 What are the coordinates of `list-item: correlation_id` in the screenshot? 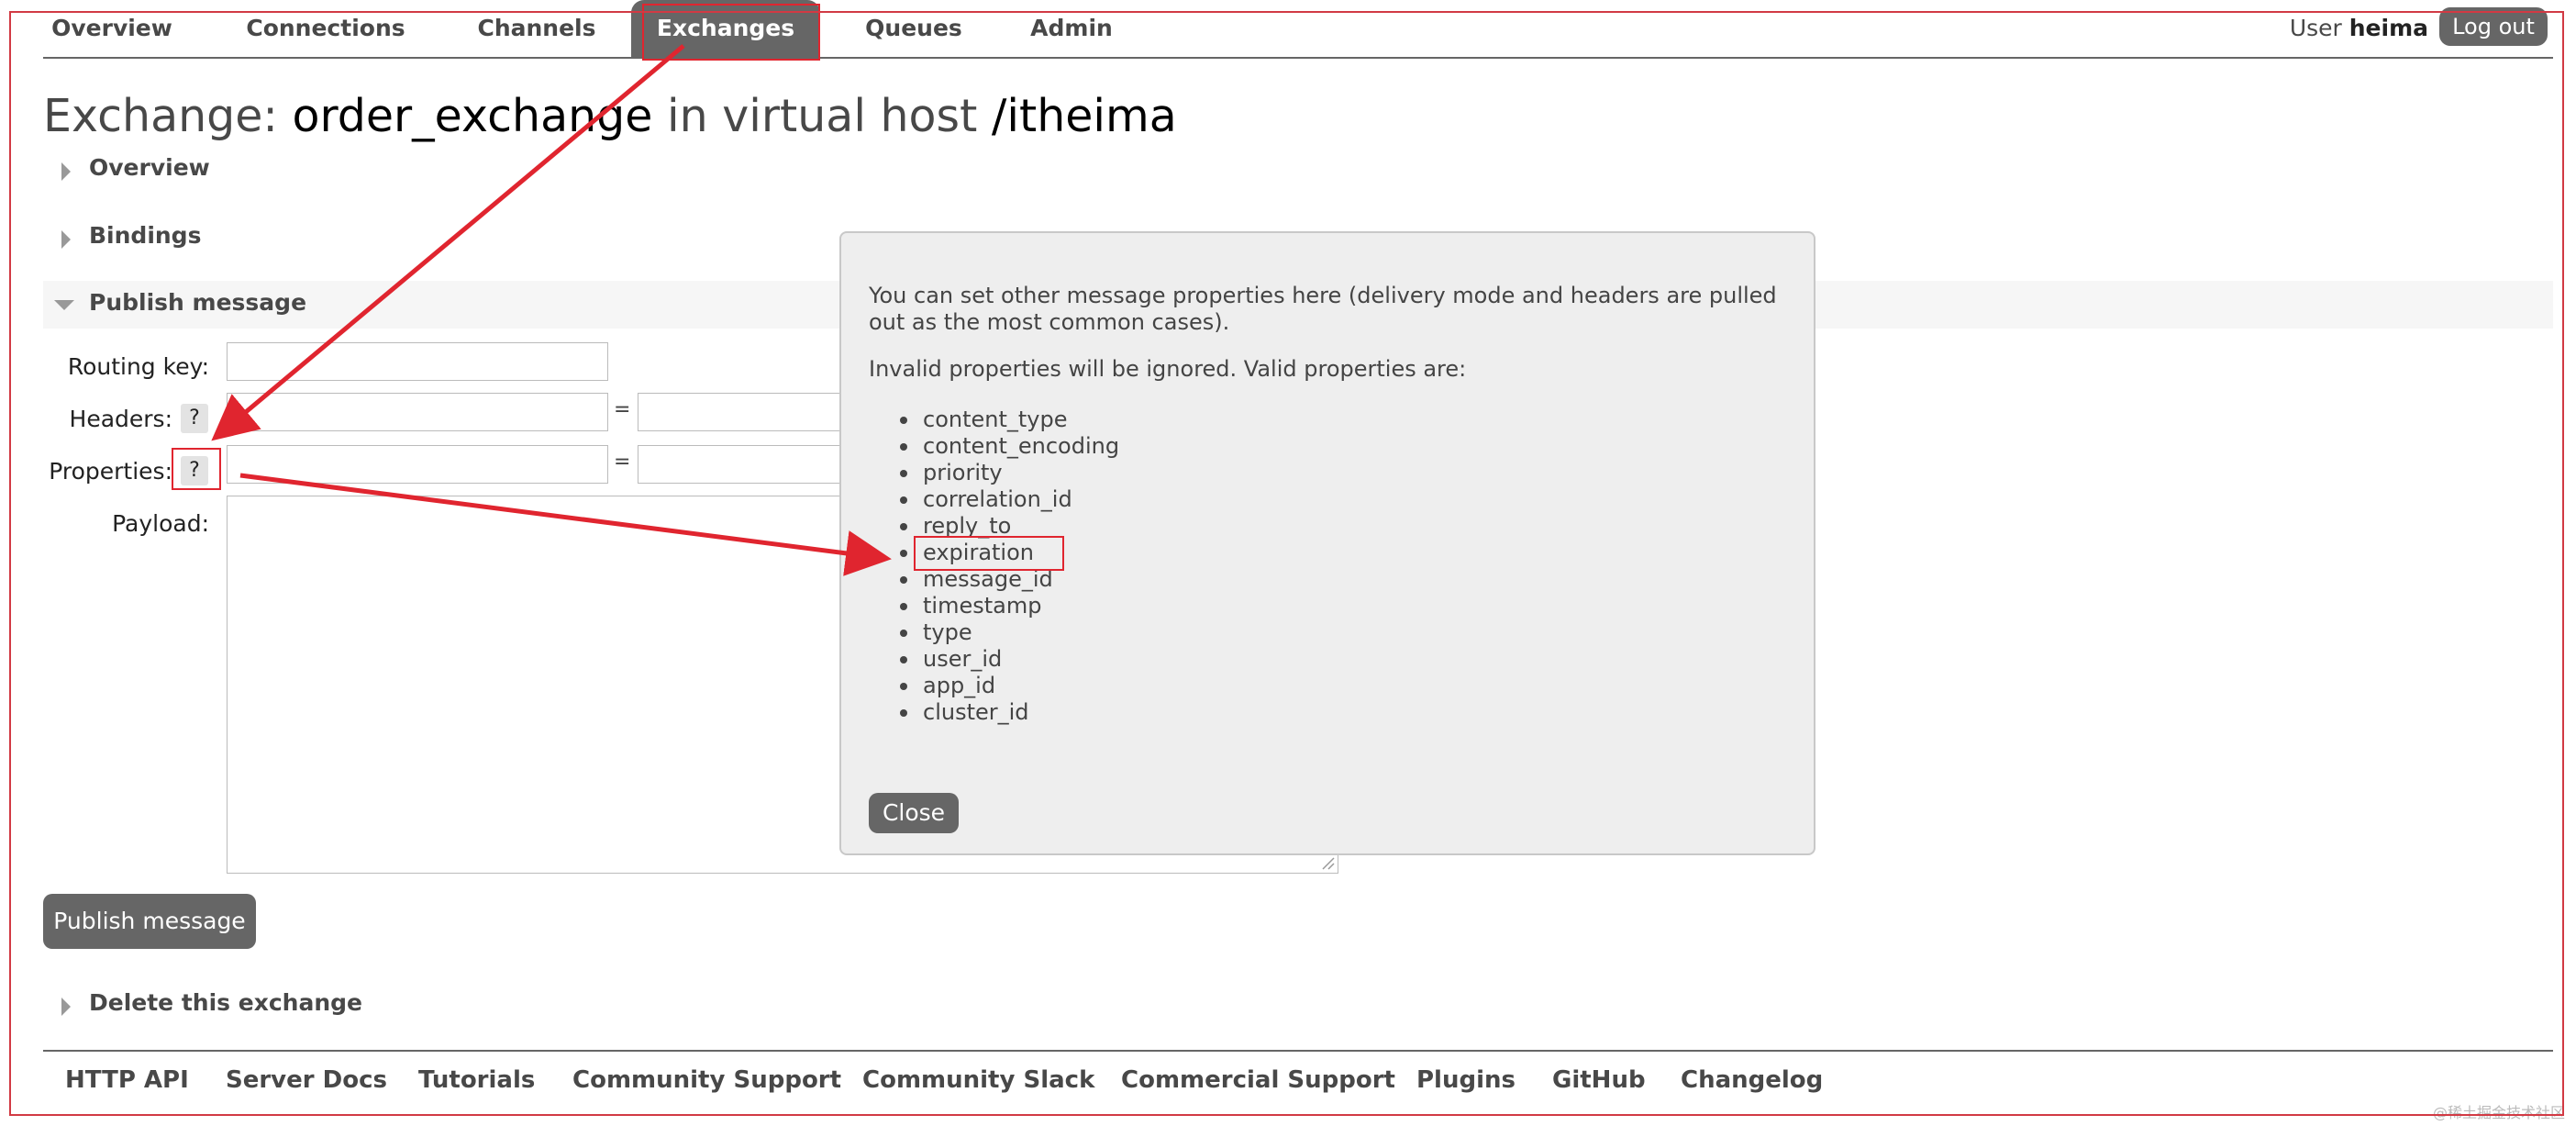 It's located at (1009, 499).